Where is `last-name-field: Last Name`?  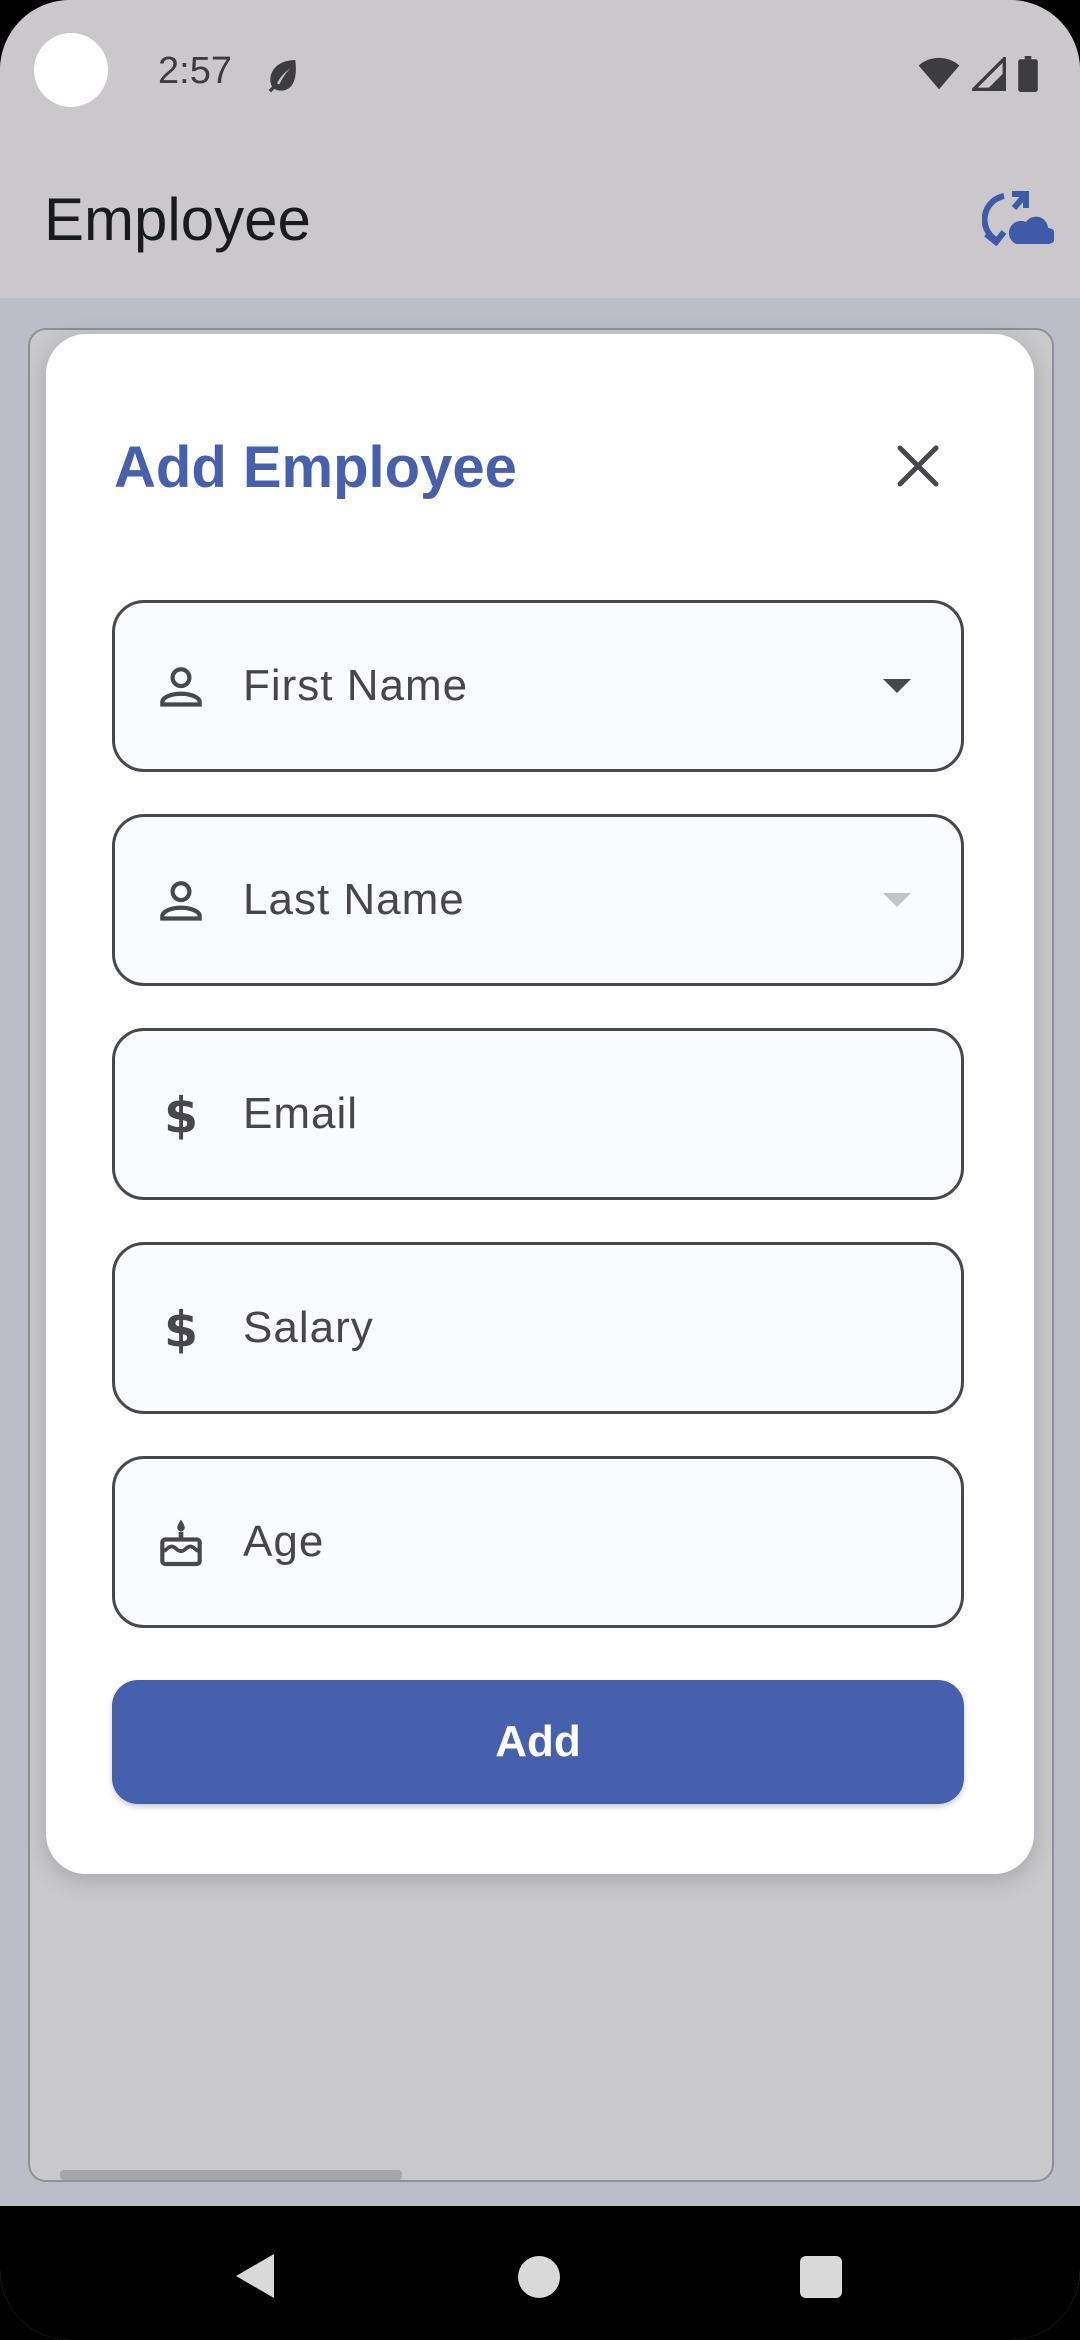 last-name-field: Last Name is located at coordinates (538, 900).